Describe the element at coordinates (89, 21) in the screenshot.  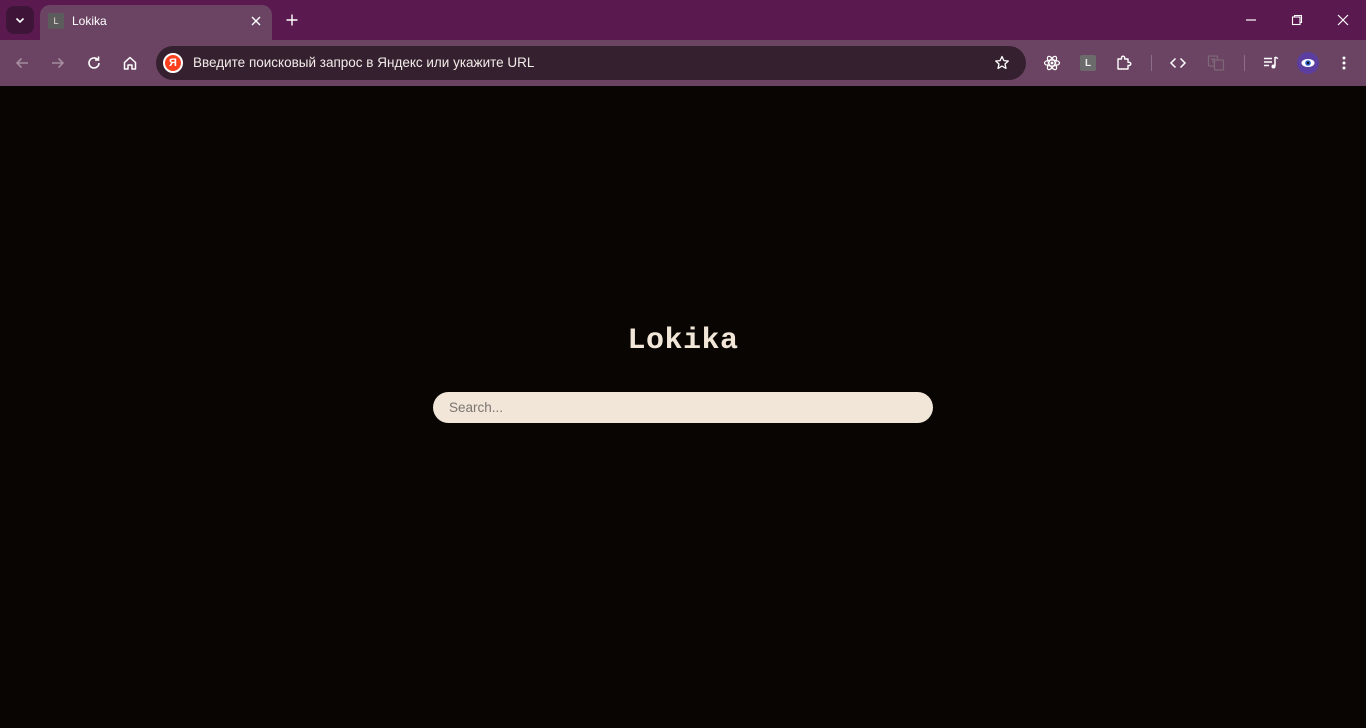
I see `tab-title: Lokika` at that location.